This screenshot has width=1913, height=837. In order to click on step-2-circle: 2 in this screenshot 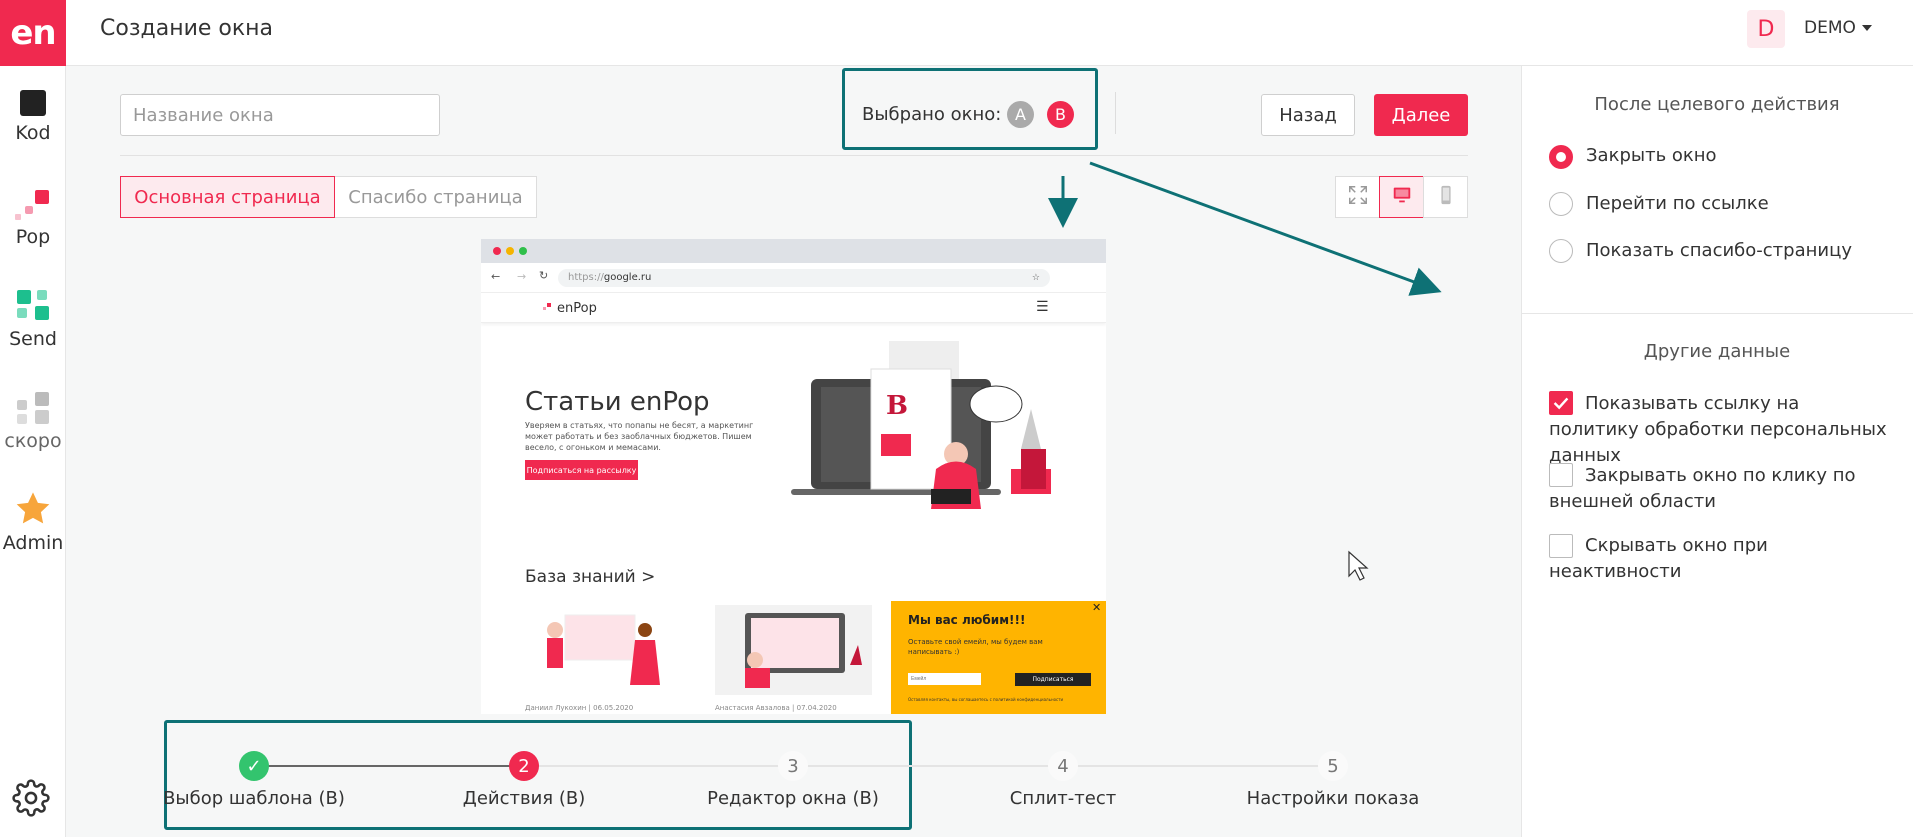, I will do `click(524, 766)`.